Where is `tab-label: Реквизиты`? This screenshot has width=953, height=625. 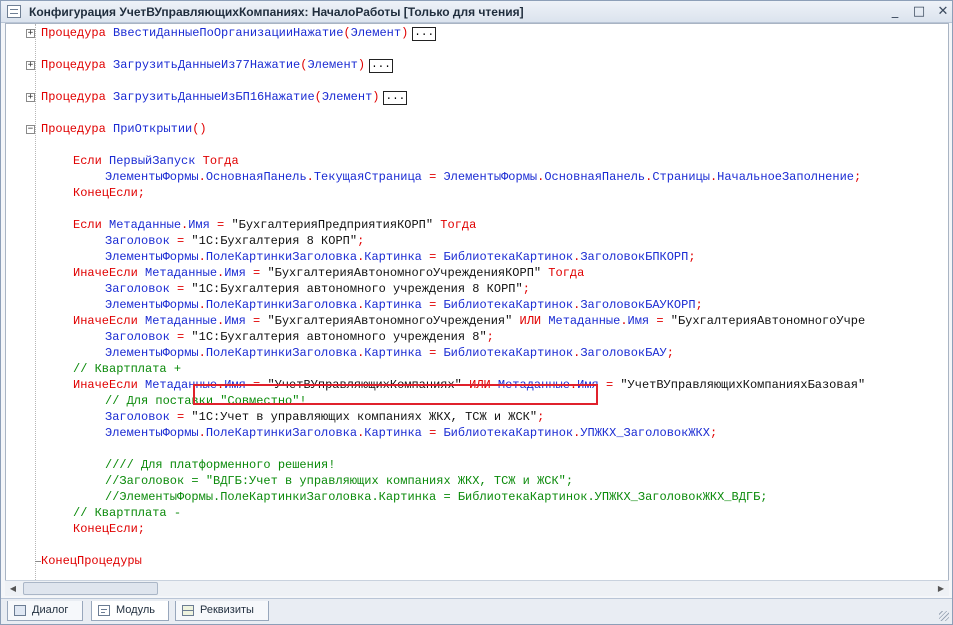
tab-label: Реквизиты is located at coordinates (227, 610).